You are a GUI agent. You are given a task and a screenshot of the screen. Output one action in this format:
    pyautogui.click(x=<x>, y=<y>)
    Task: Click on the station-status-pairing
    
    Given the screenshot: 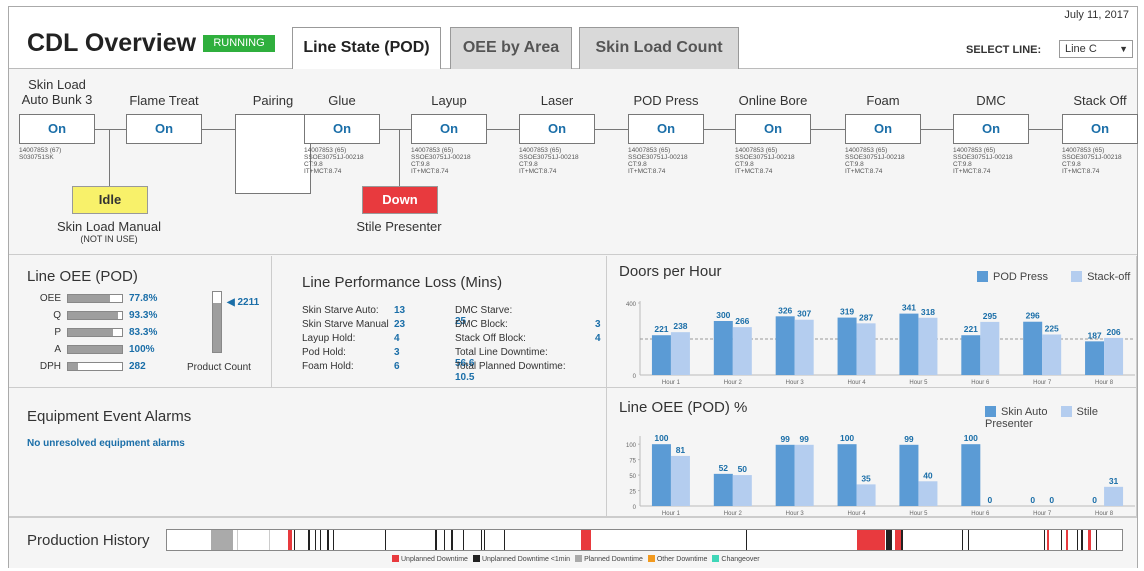 What is the action you would take?
    pyautogui.click(x=273, y=154)
    